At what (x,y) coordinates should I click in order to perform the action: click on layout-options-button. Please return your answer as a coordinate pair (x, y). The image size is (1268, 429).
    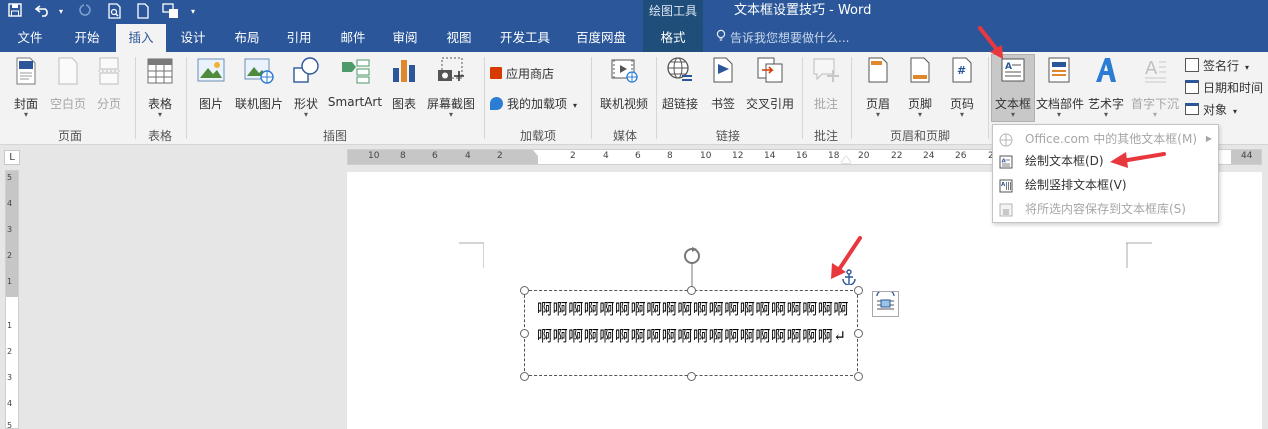
    Looking at the image, I should click on (885, 303).